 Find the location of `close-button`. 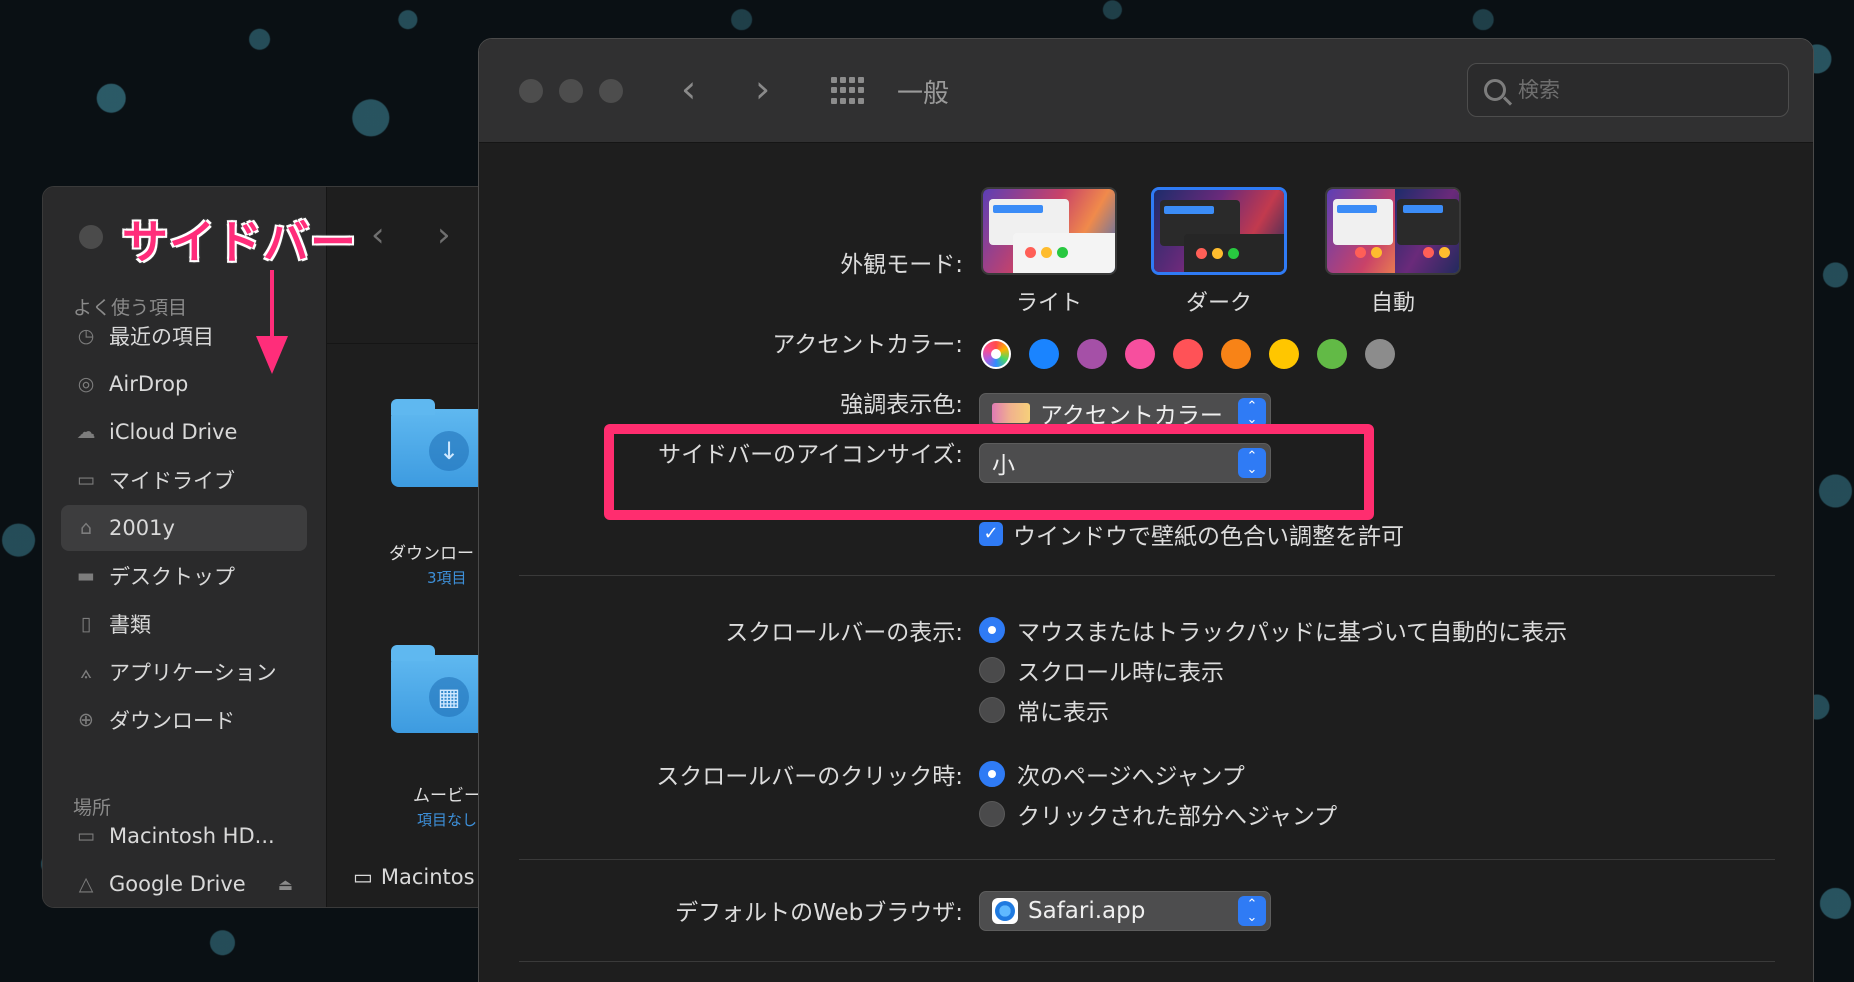

close-button is located at coordinates (531, 91).